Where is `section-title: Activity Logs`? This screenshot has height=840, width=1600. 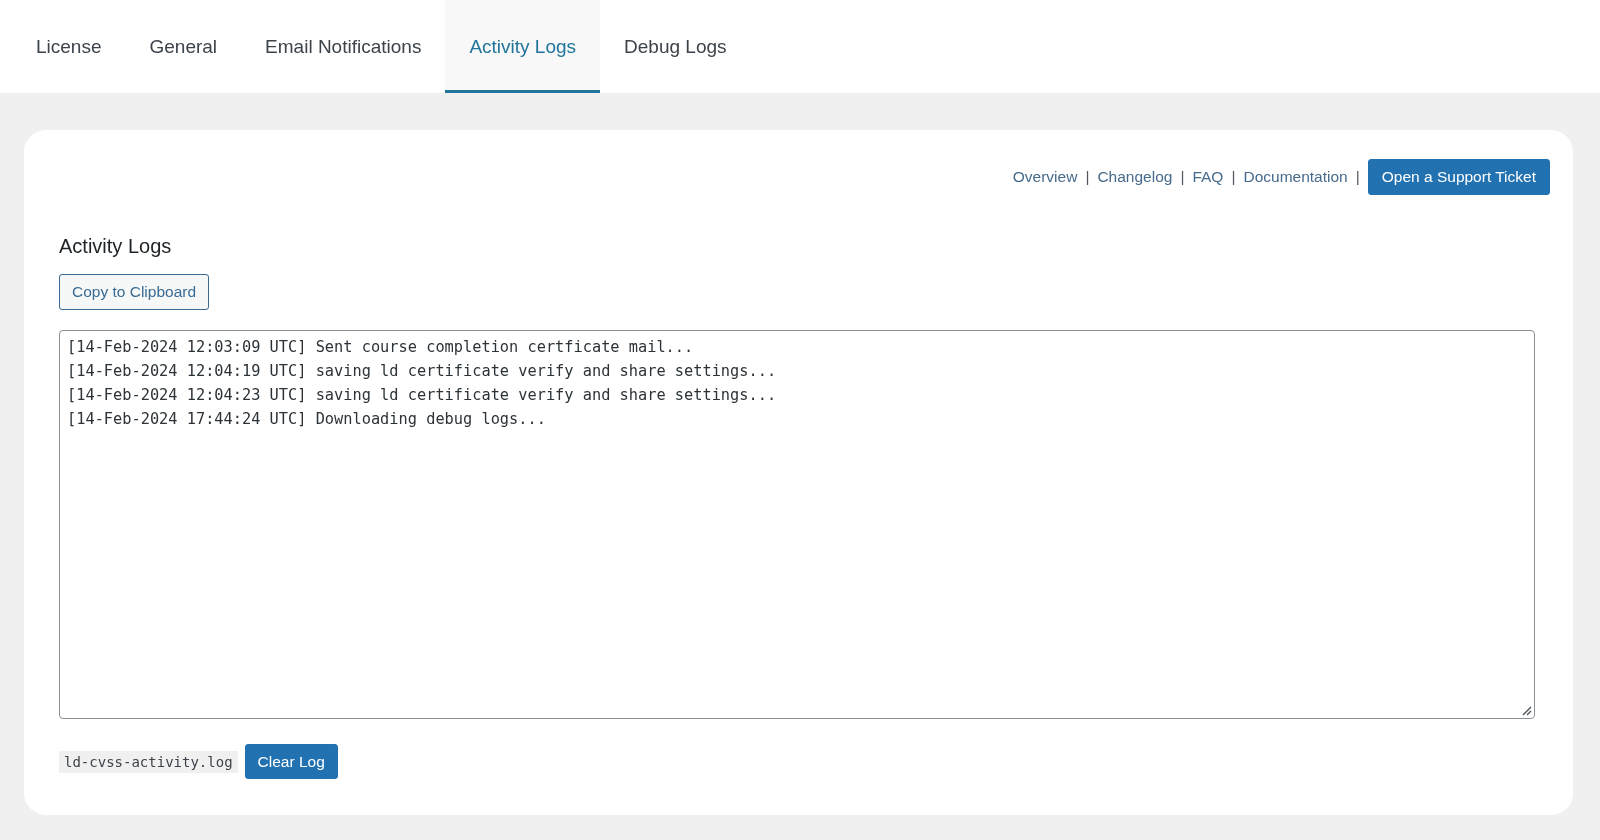 section-title: Activity Logs is located at coordinates (115, 246).